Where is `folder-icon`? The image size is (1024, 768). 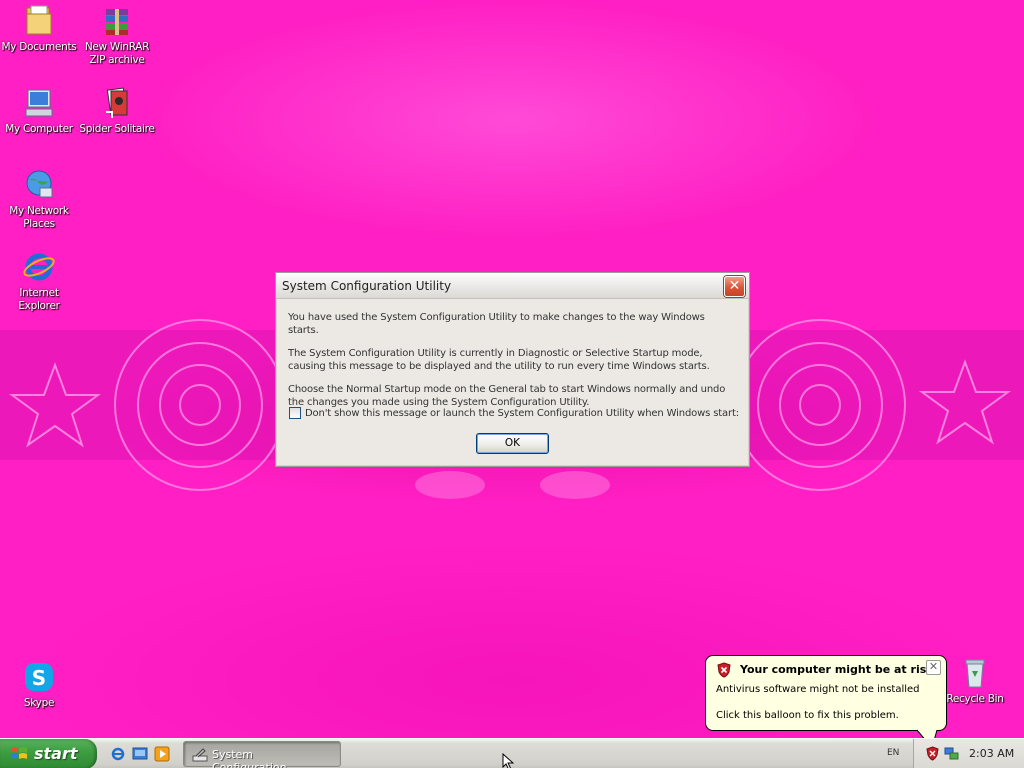
folder-icon is located at coordinates (39, 21).